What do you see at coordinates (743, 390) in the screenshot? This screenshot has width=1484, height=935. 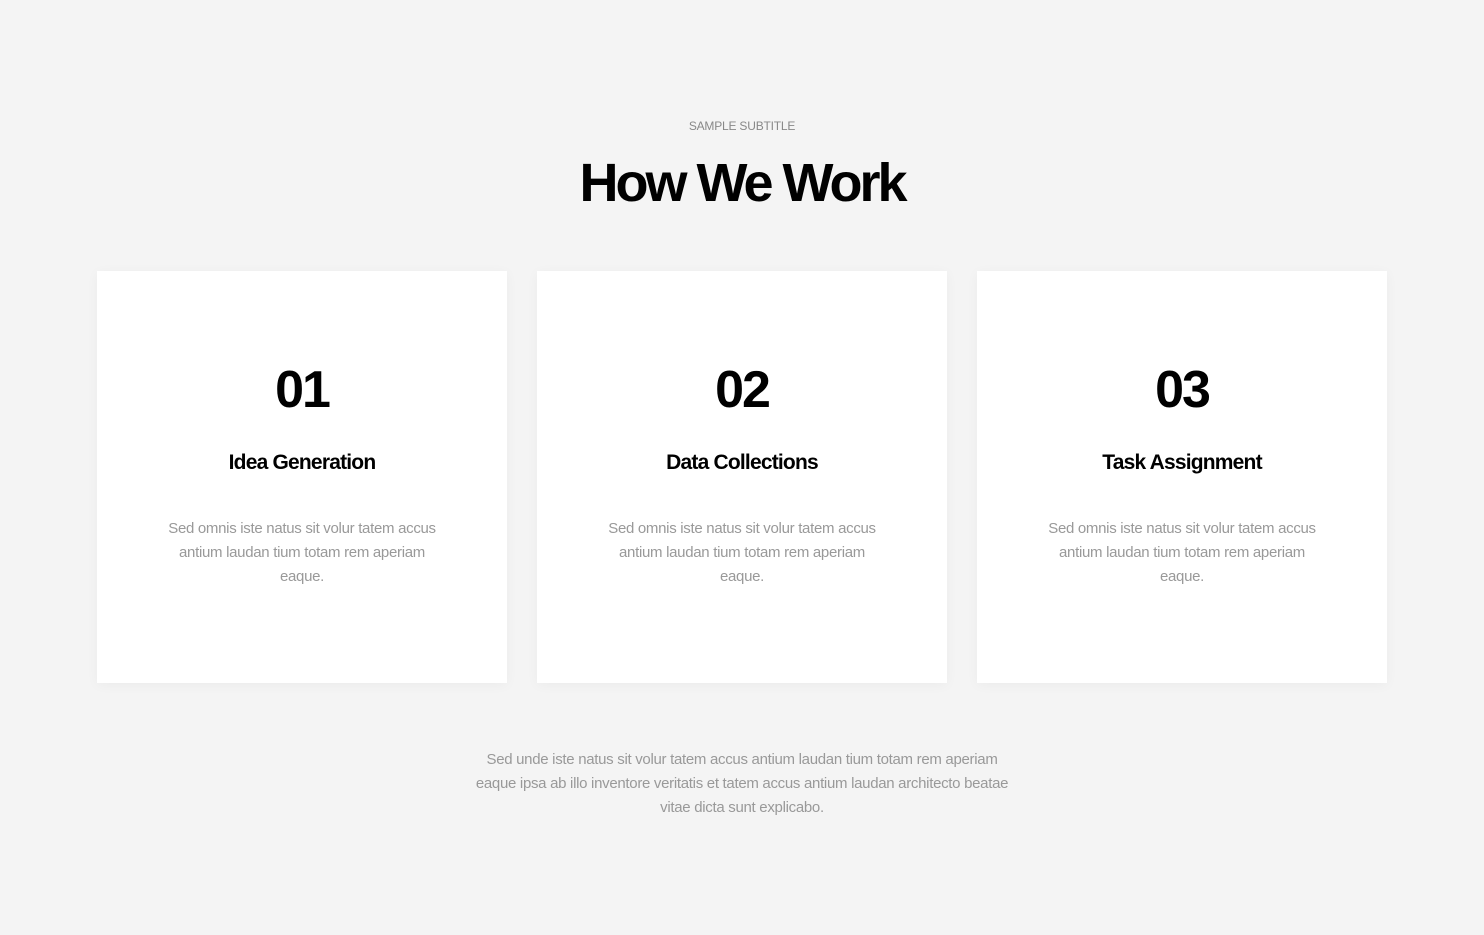 I see `step-number: 02` at bounding box center [743, 390].